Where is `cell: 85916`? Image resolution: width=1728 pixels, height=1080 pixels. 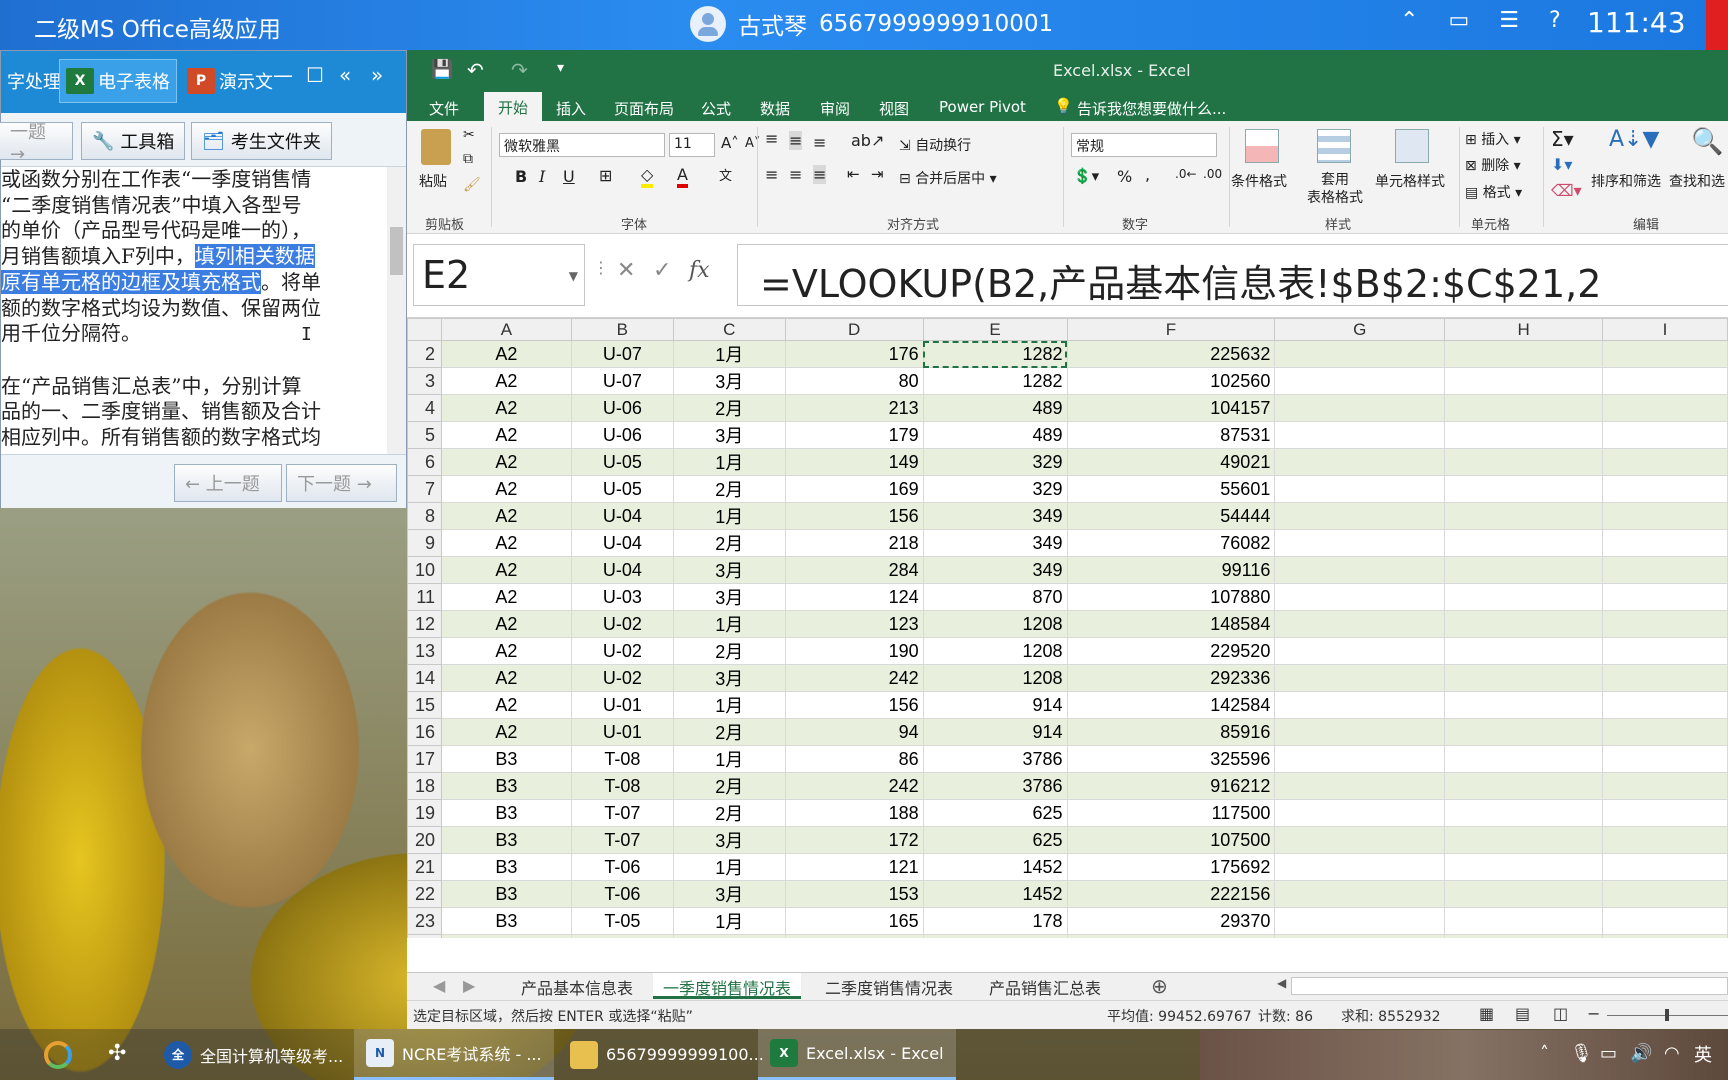 cell: 85916 is located at coordinates (1171, 732).